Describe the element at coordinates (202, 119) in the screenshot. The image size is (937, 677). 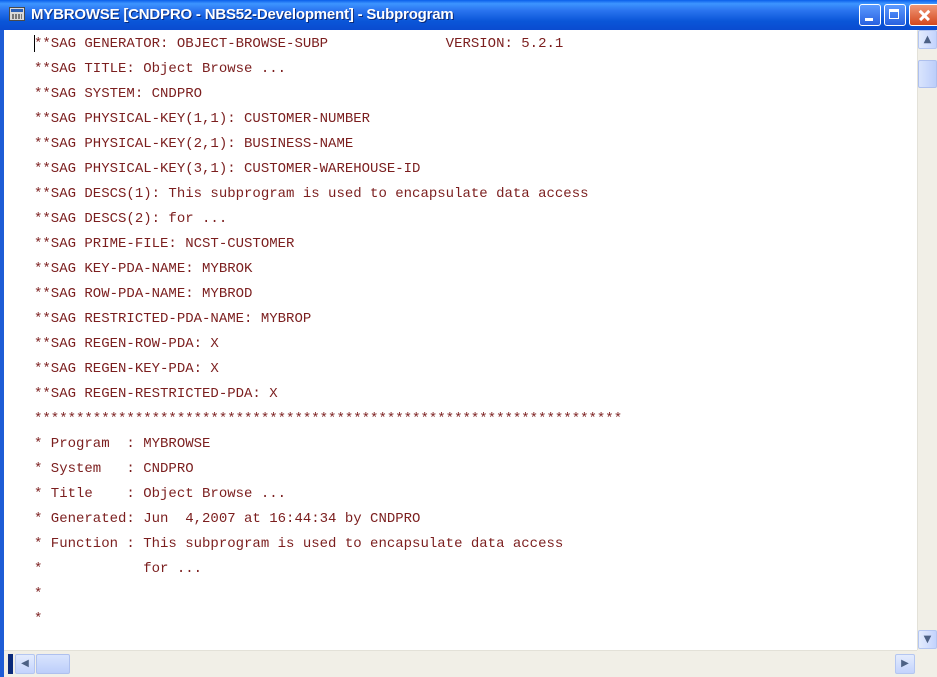
I see `code-line: **SAG PHYSICAL-KEY(1,1): CUSTOMER-NUMBER` at that location.